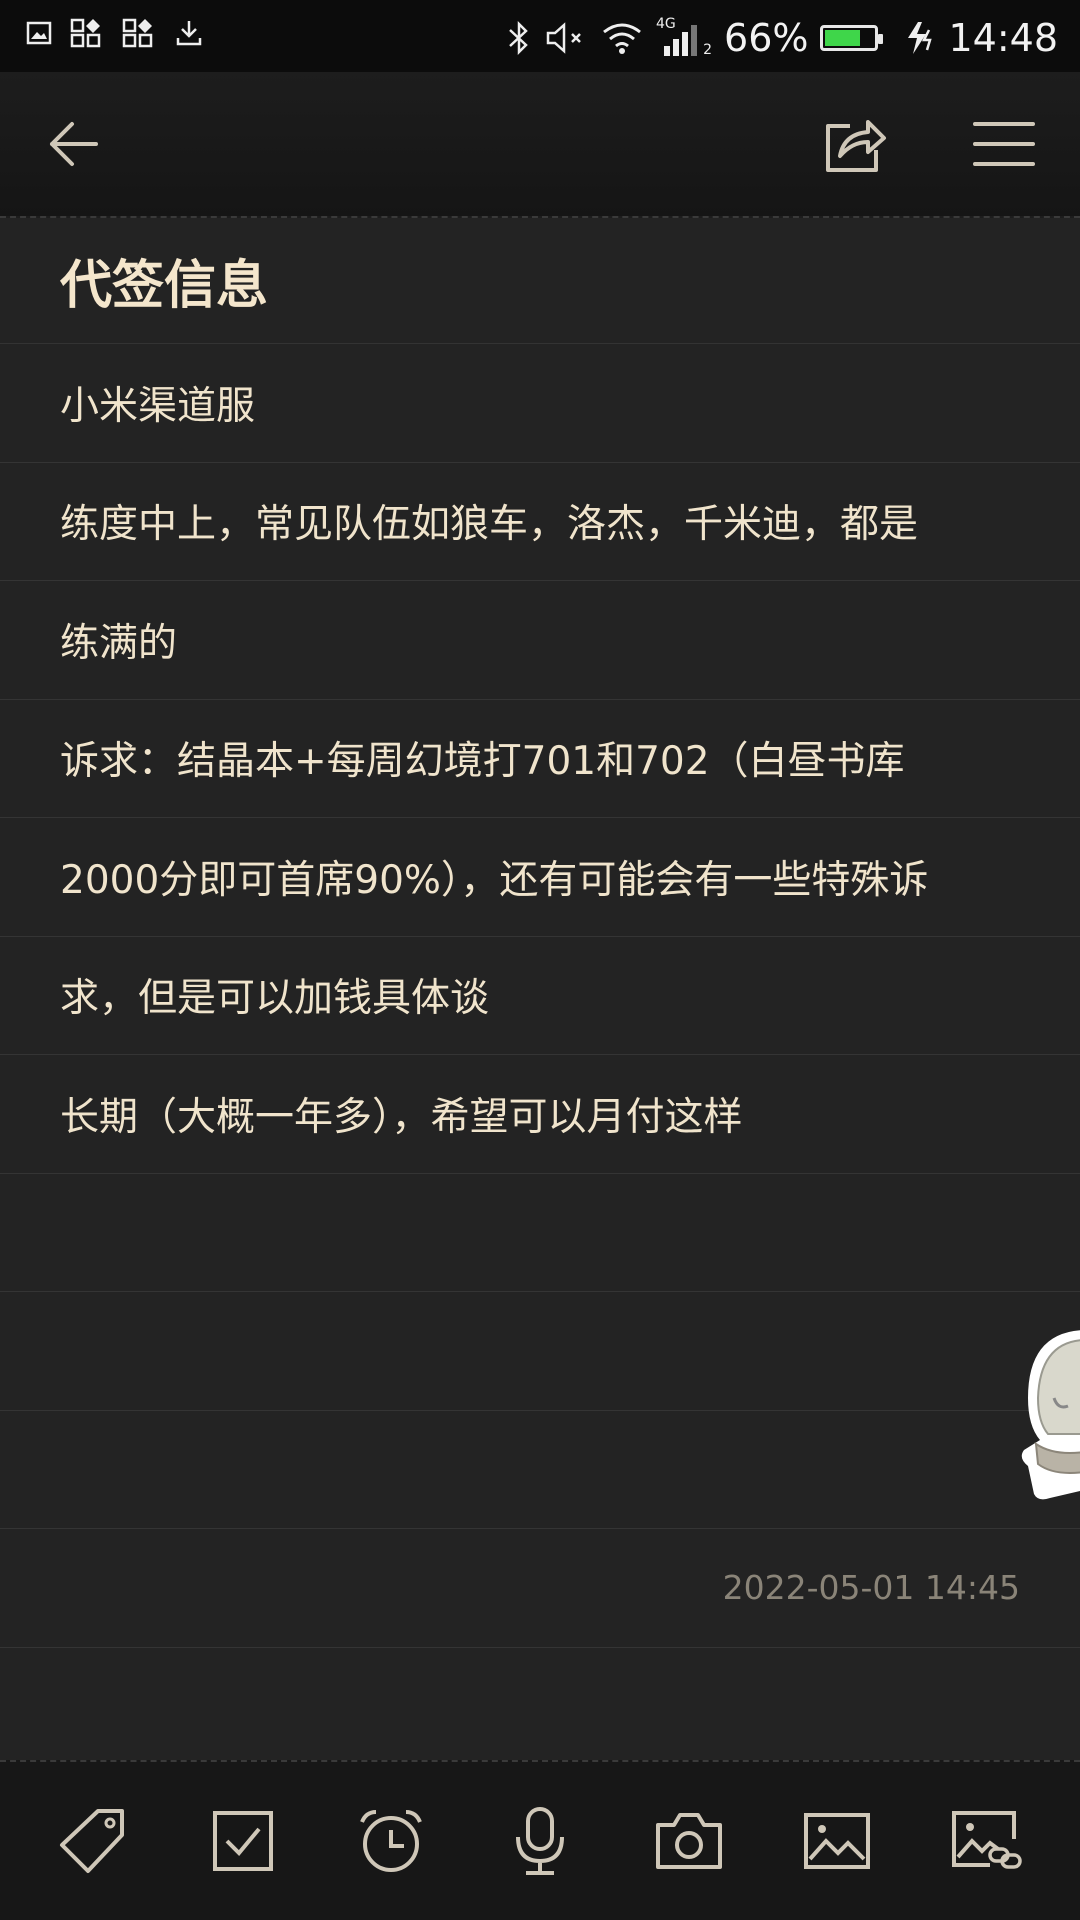 This screenshot has width=1080, height=1920. I want to click on image-link-icon, so click(986, 1840).